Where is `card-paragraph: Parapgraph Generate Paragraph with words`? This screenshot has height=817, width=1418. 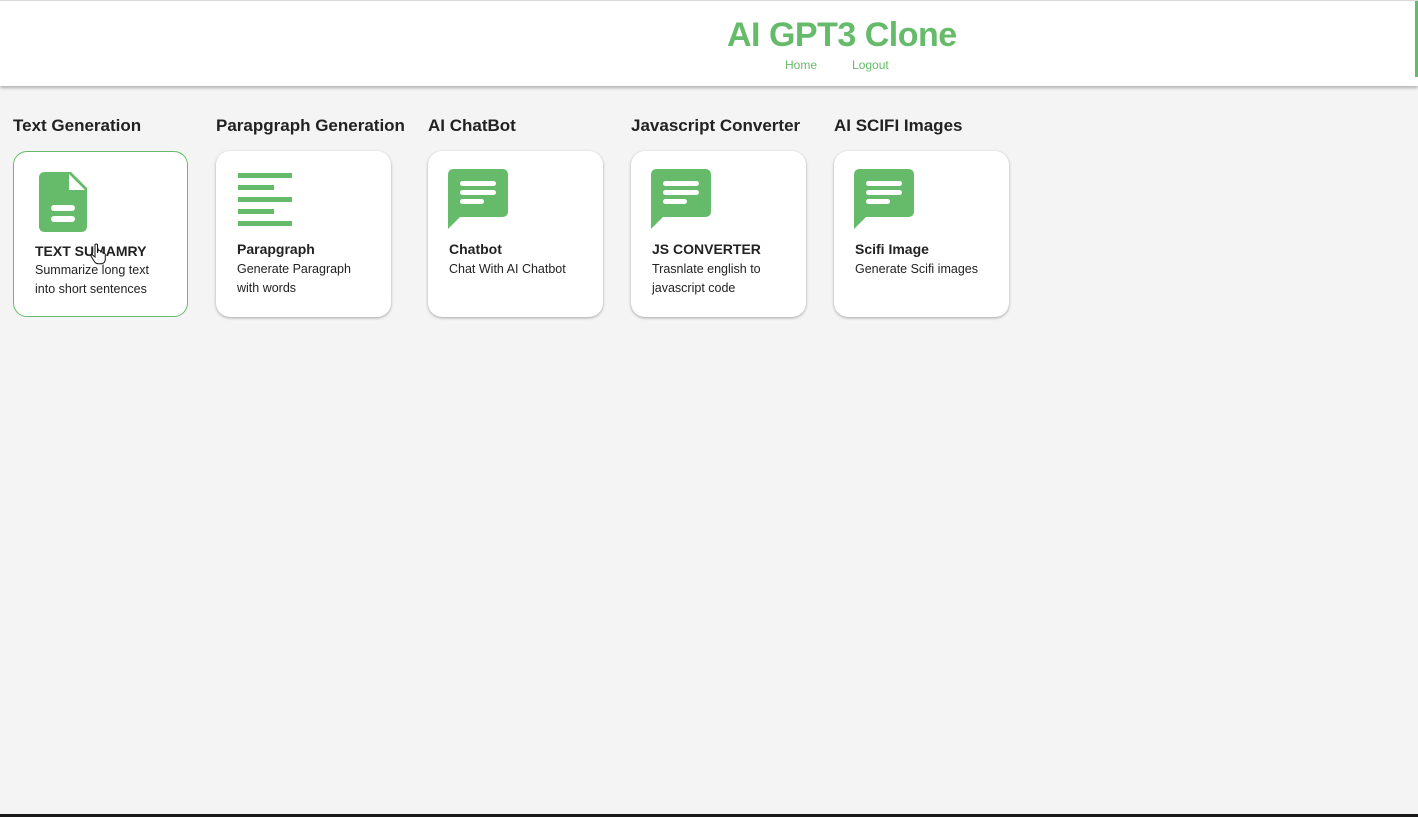
card-paragraph: Parapgraph Generate Paragraph with words is located at coordinates (303, 234).